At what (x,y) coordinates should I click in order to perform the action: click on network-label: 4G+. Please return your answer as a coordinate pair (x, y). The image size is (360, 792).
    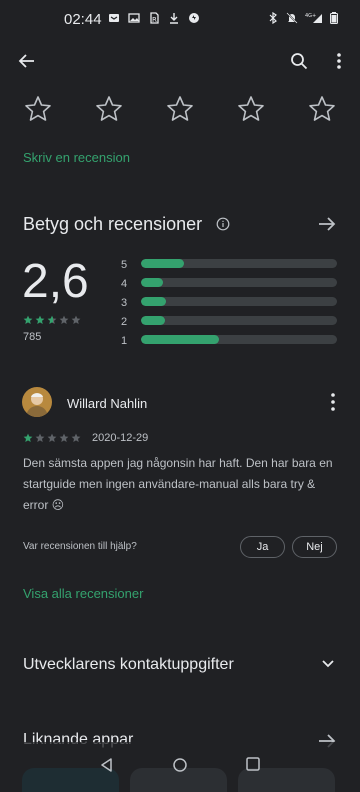
    Looking at the image, I should click on (310, 16).